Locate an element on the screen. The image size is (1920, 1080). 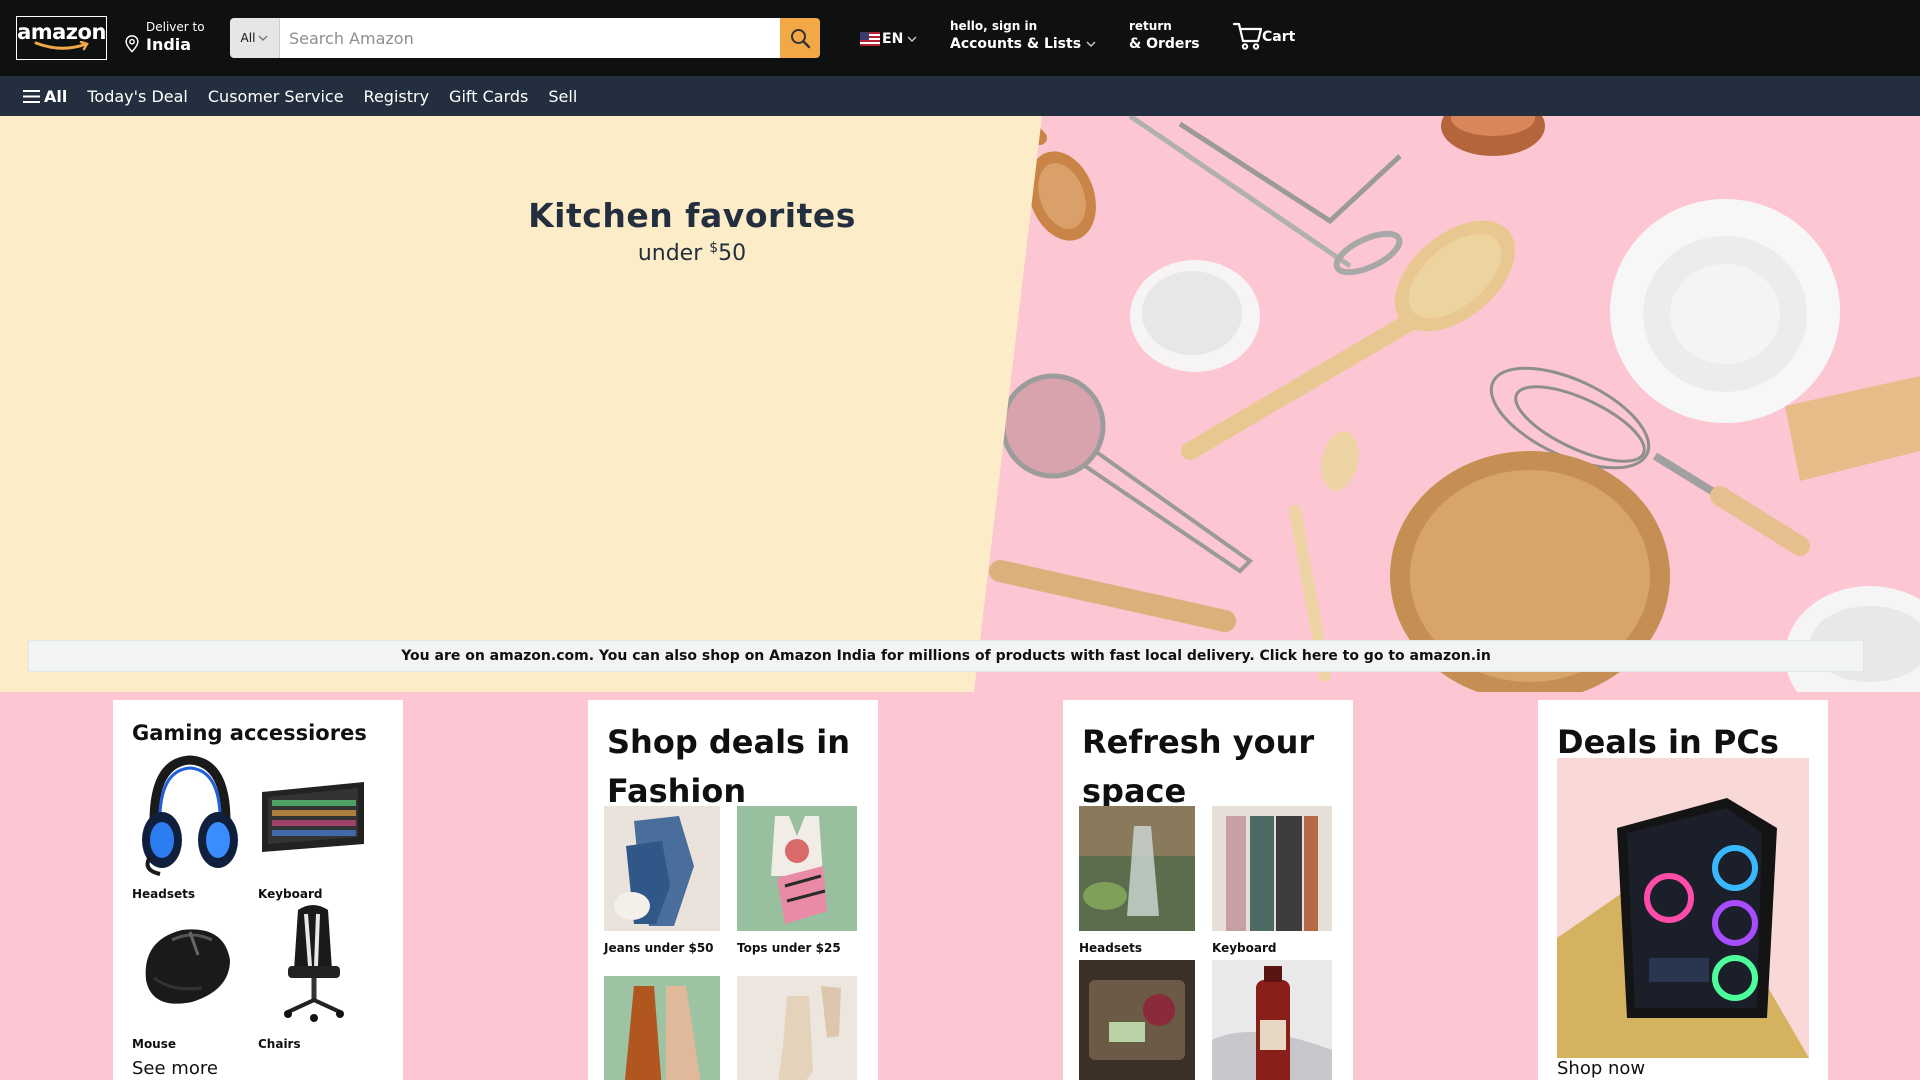
refresh-space-card: Refresh your space Headsets Keyboard is located at coordinates (1208, 890).